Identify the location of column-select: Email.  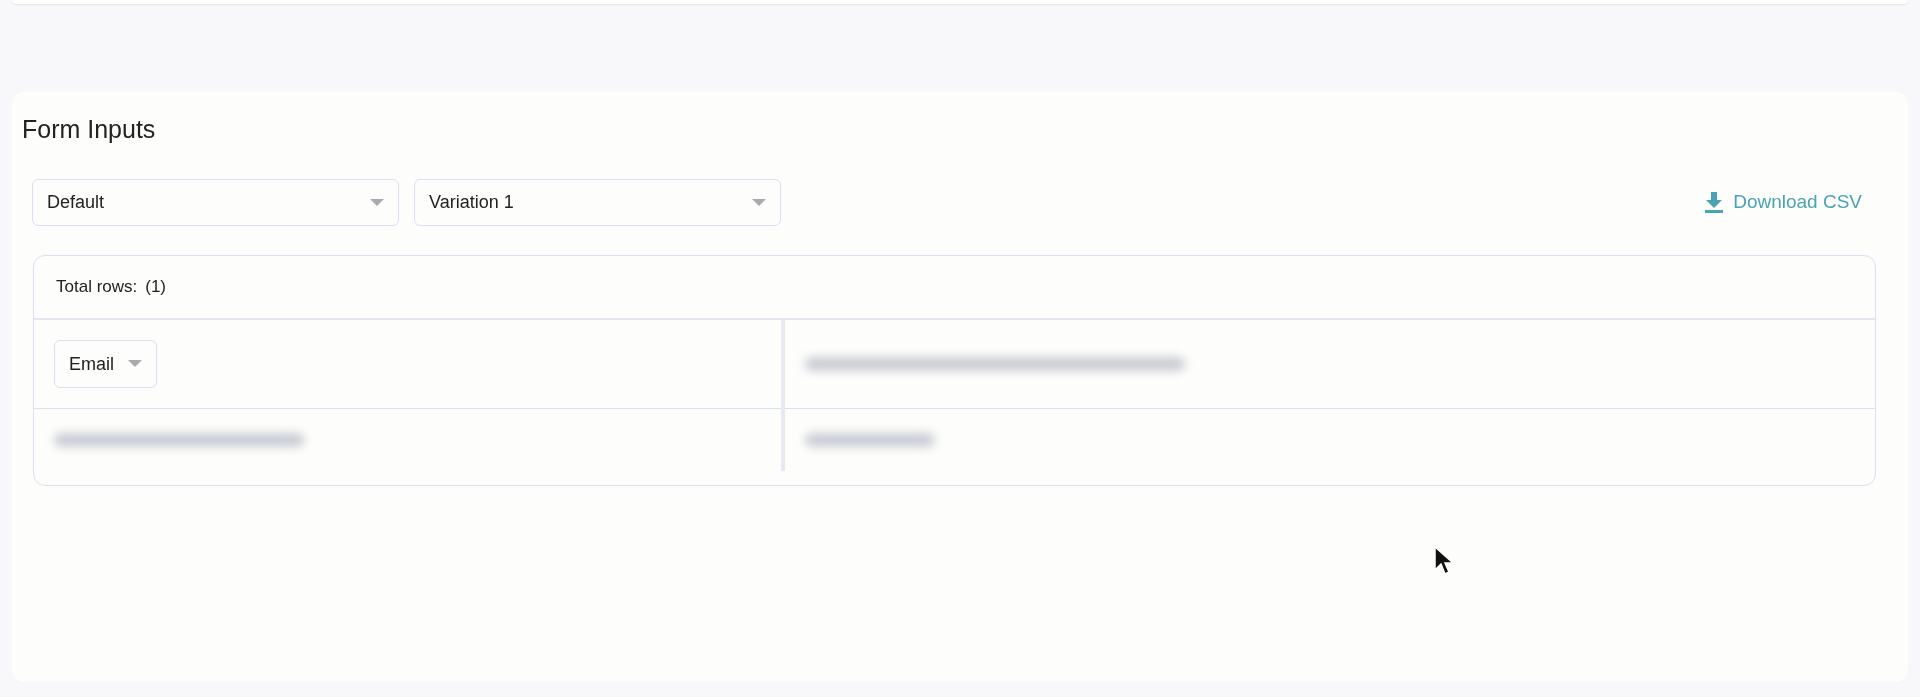
(105, 364).